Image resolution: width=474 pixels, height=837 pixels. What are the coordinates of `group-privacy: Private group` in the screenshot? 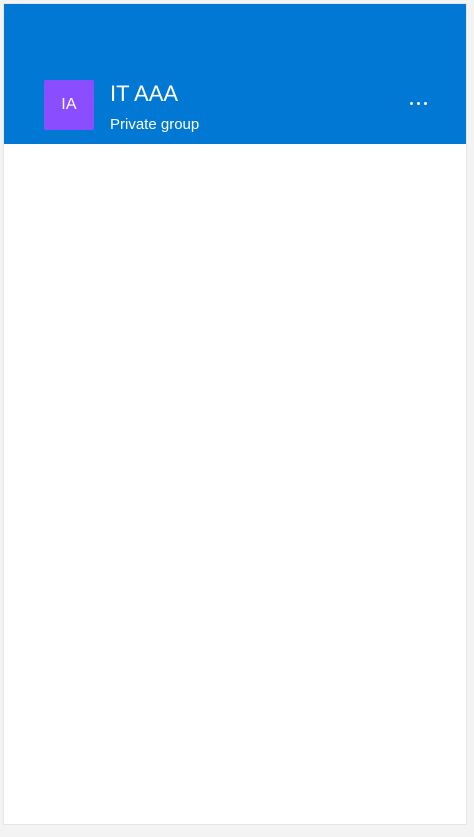 It's located at (155, 124).